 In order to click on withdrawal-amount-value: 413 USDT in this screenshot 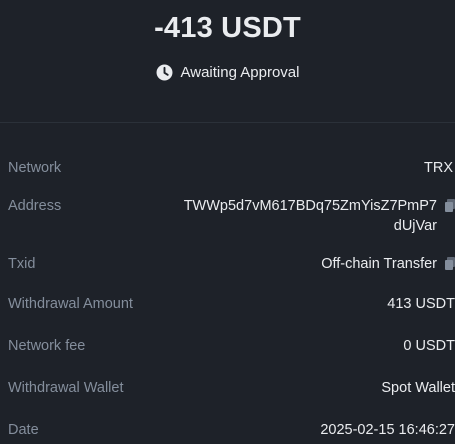, I will do `click(421, 304)`.